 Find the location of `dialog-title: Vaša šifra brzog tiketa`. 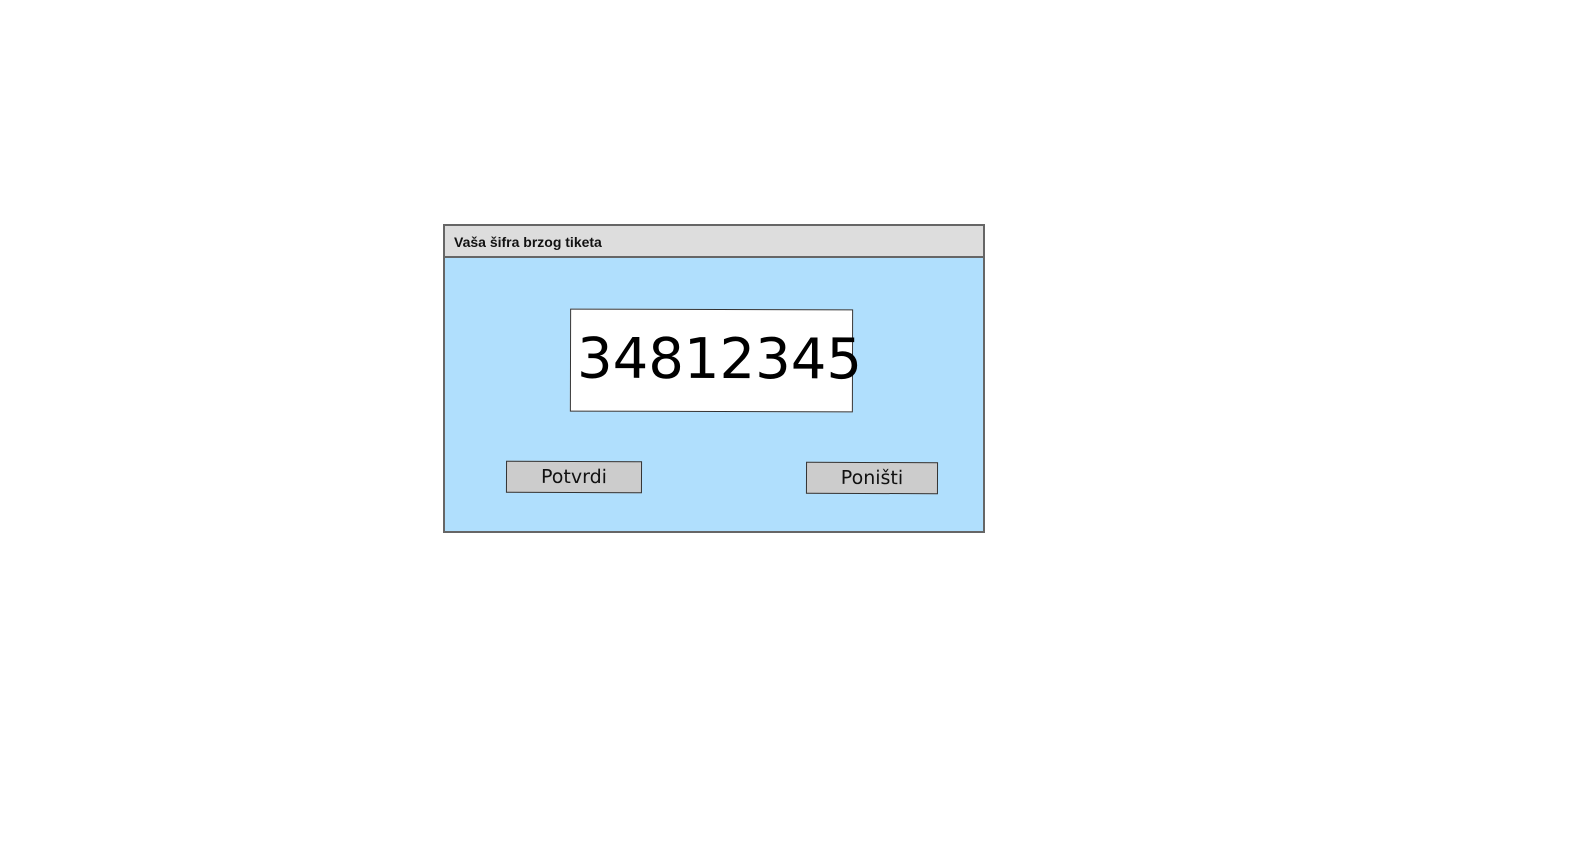

dialog-title: Vaša šifra brzog tiketa is located at coordinates (528, 242).